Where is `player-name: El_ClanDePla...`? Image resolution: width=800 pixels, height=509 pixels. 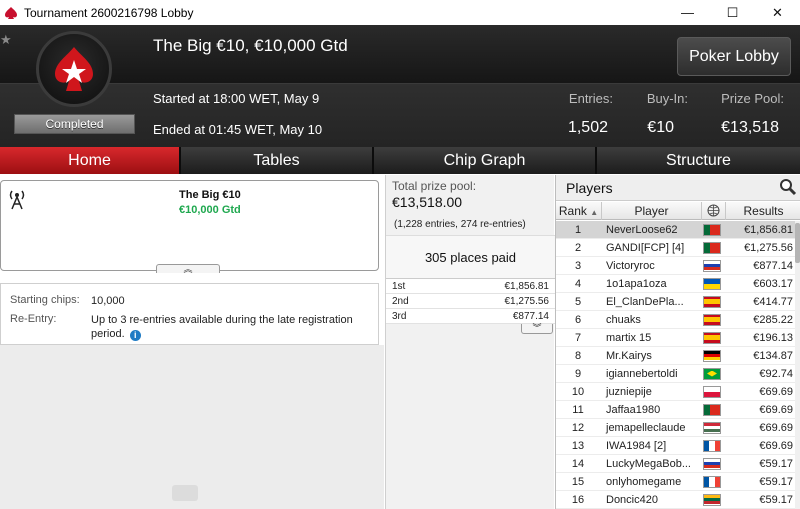 player-name: El_ClanDePla... is located at coordinates (645, 302).